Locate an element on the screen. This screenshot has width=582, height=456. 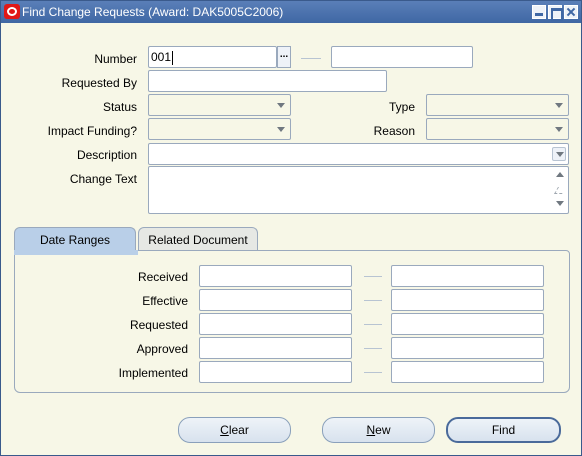
change-text-scrollbar is located at coordinates (560, 190).